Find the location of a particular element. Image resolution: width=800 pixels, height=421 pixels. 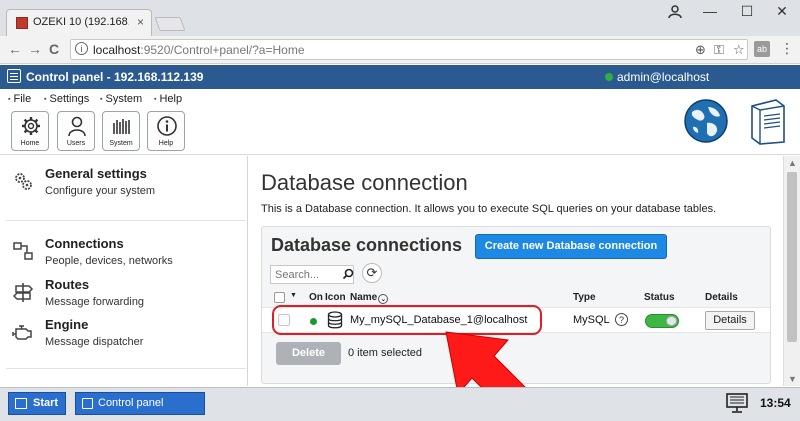

minimize-button: — is located at coordinates (710, 11).